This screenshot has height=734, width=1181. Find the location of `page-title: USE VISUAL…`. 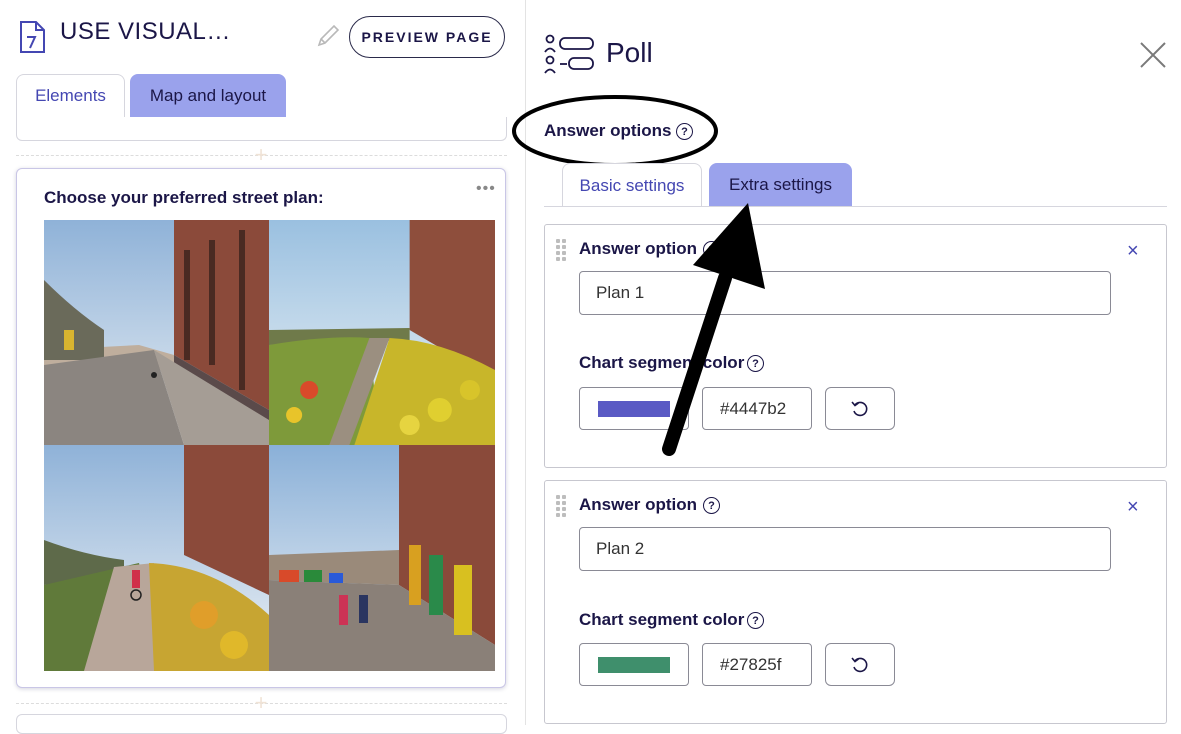

page-title: USE VISUAL… is located at coordinates (145, 31).